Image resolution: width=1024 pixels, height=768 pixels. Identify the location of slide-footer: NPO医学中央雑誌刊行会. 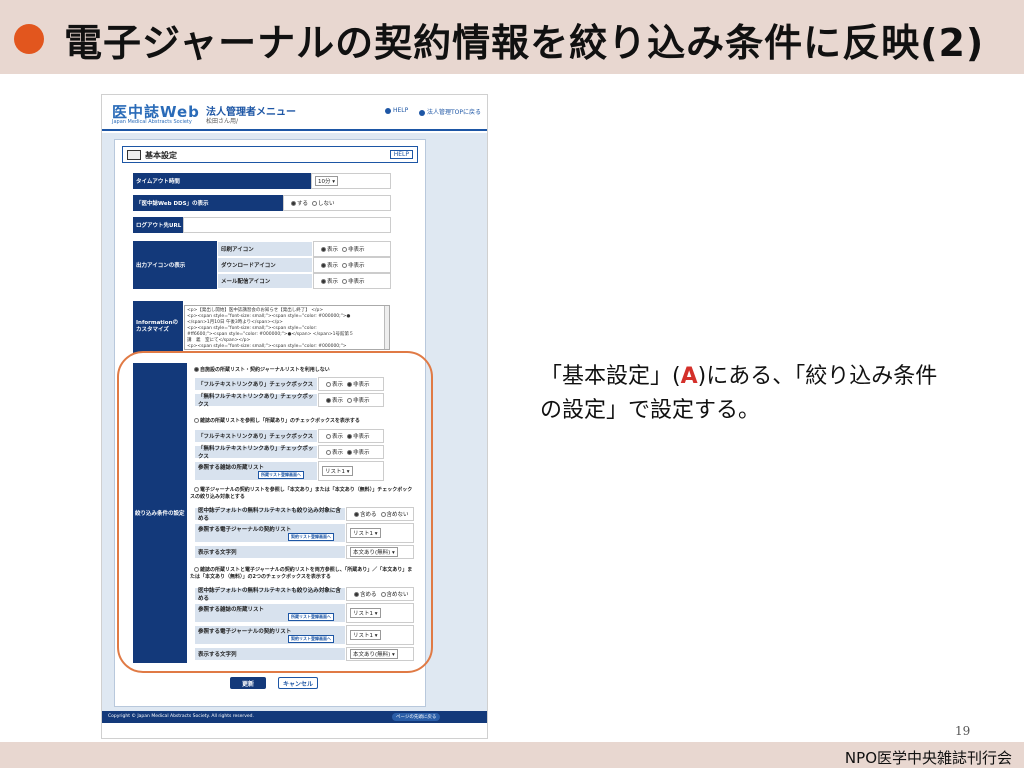
(928, 758).